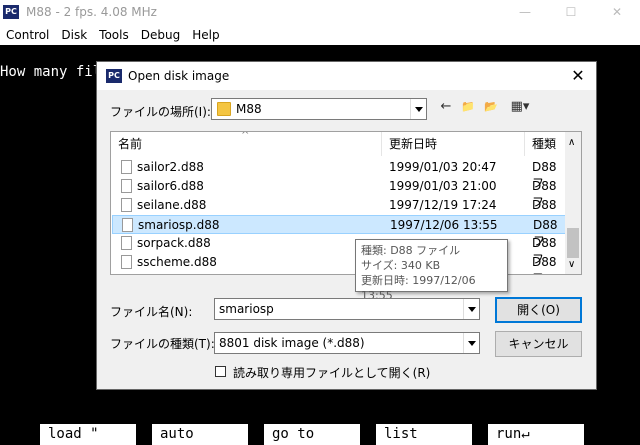  Describe the element at coordinates (571, 12) in the screenshot. I see `maximize-button: ☐` at that location.